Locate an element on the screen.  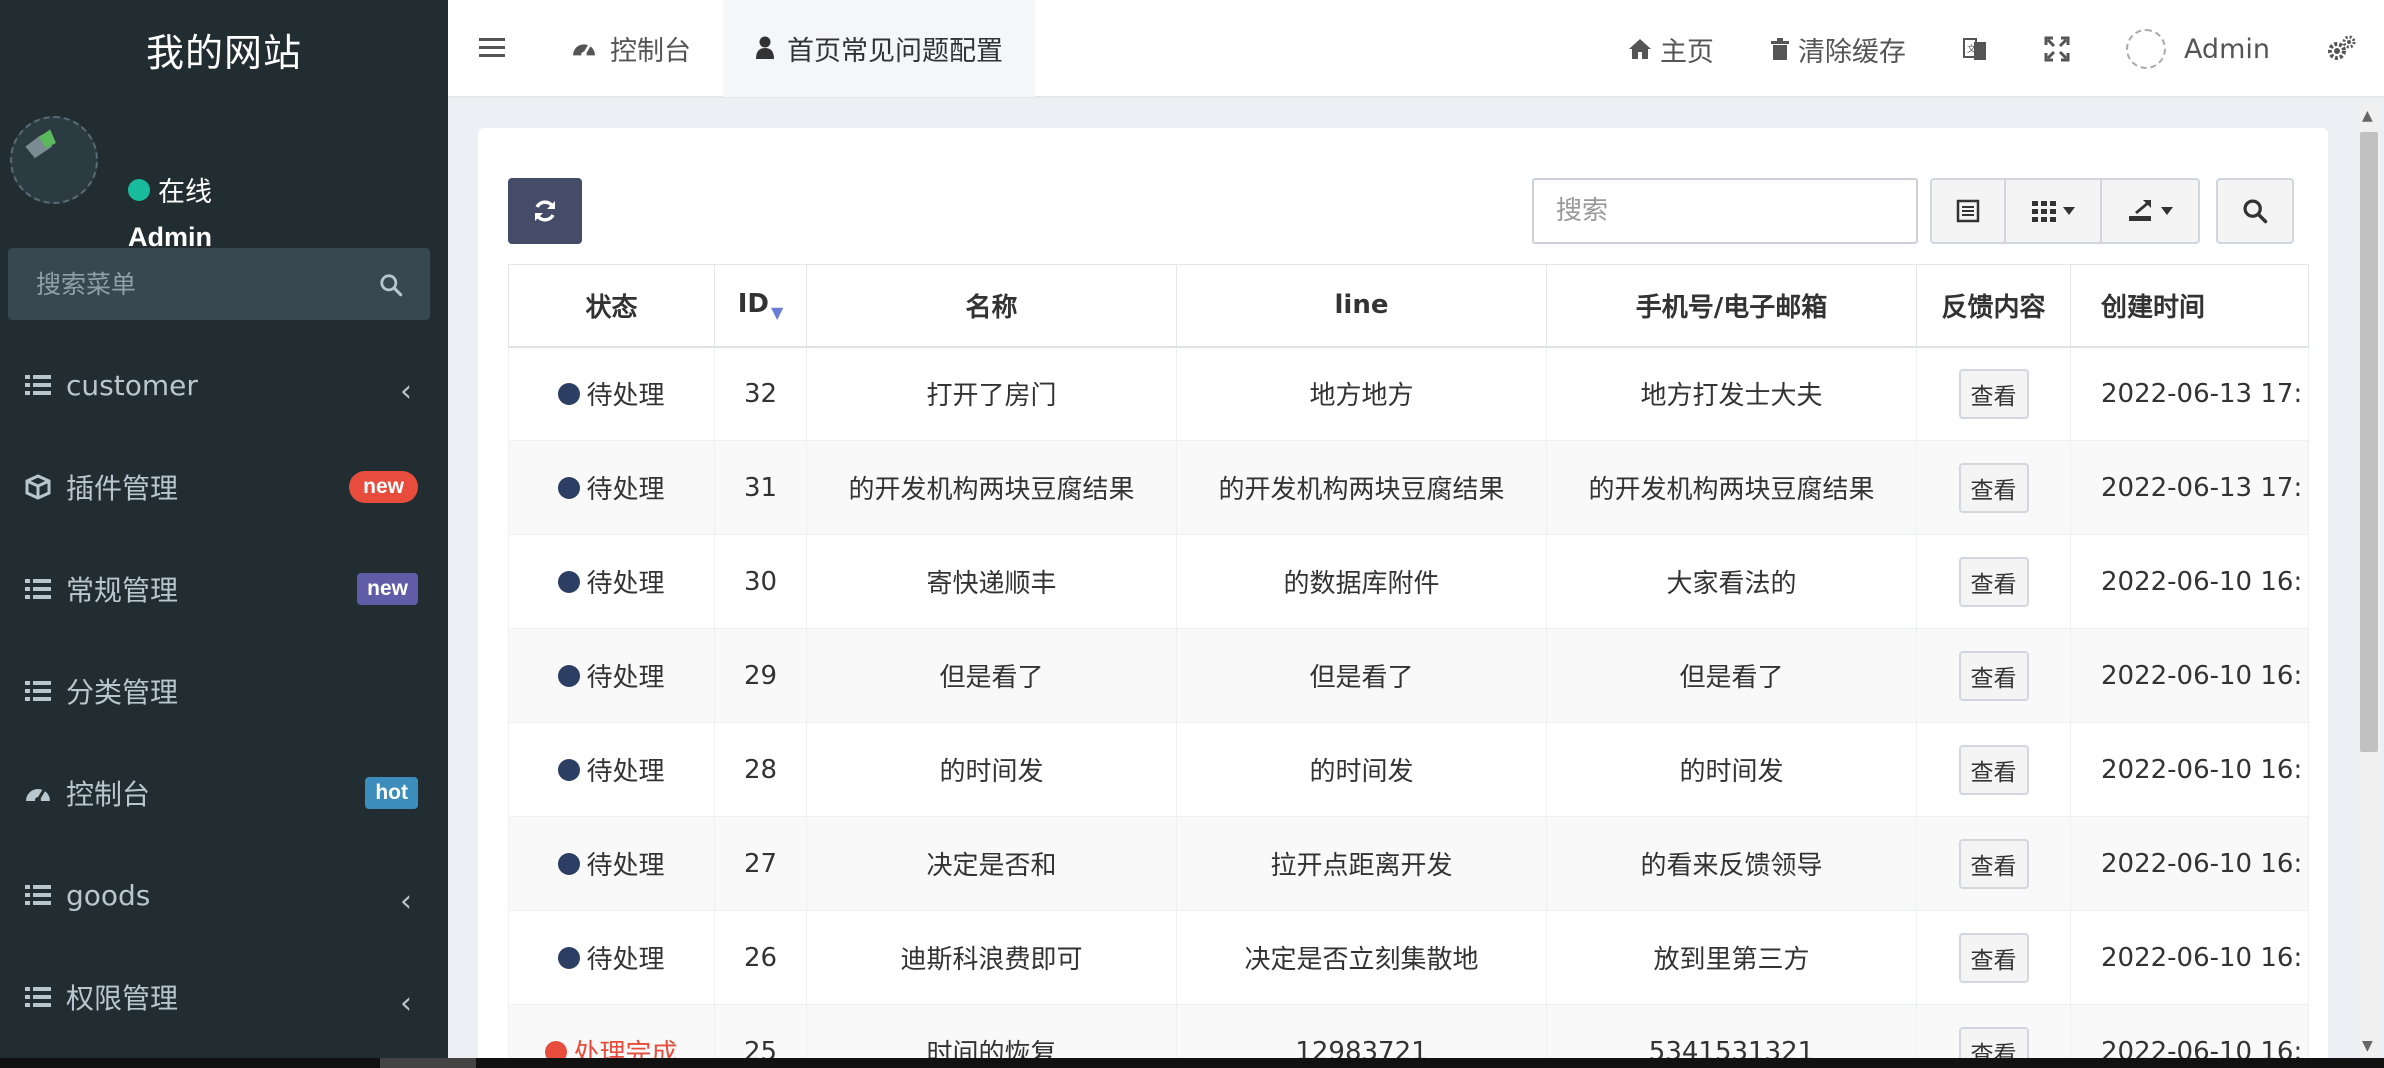
id-cell: 31 is located at coordinates (760, 487).